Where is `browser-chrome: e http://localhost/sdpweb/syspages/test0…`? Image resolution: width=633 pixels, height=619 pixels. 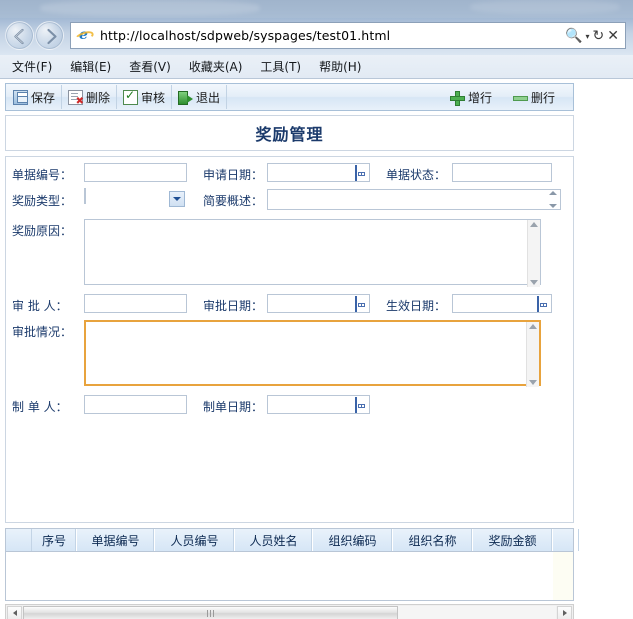
browser-chrome: e http://localhost/sdpweb/syspages/test0… is located at coordinates (316, 27).